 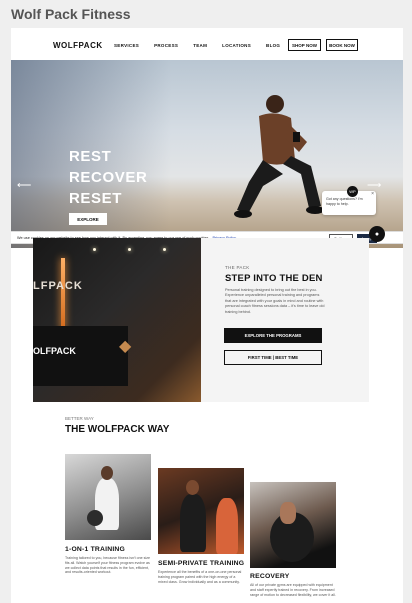 I want to click on slider-next-arrow-icon: ⟶, so click(x=374, y=185).